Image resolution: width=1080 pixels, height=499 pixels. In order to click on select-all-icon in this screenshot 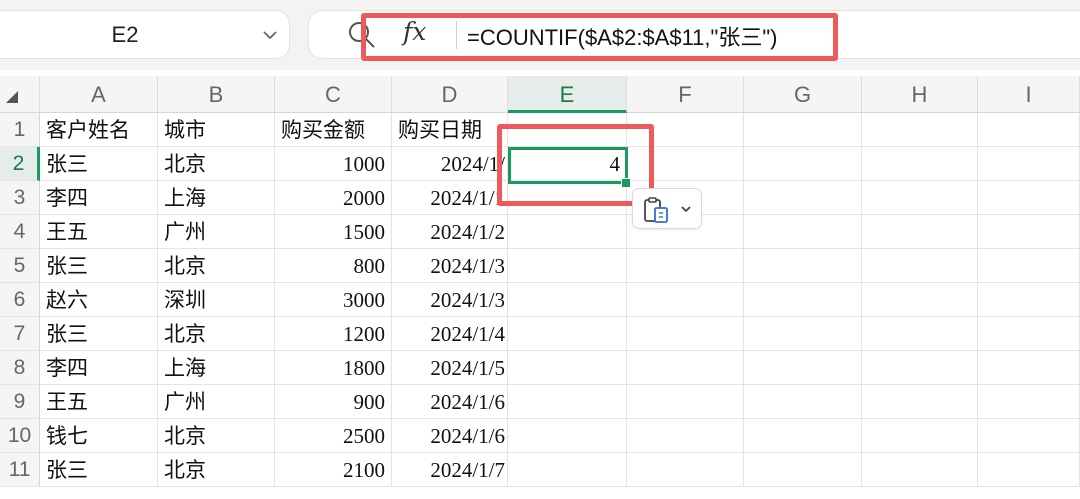, I will do `click(12, 97)`.